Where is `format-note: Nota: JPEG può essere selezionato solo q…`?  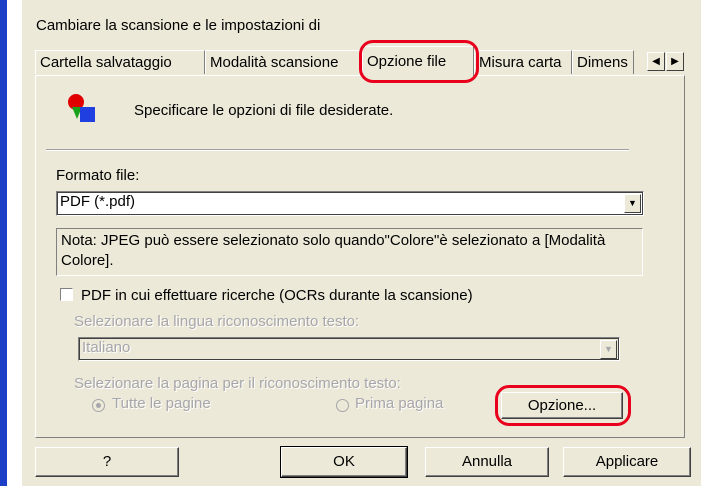 format-note: Nota: JPEG può essere selezionato solo q… is located at coordinates (349, 252).